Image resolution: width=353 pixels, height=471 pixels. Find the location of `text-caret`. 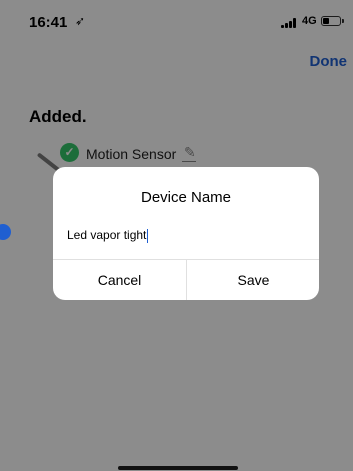

text-caret is located at coordinates (148, 235).